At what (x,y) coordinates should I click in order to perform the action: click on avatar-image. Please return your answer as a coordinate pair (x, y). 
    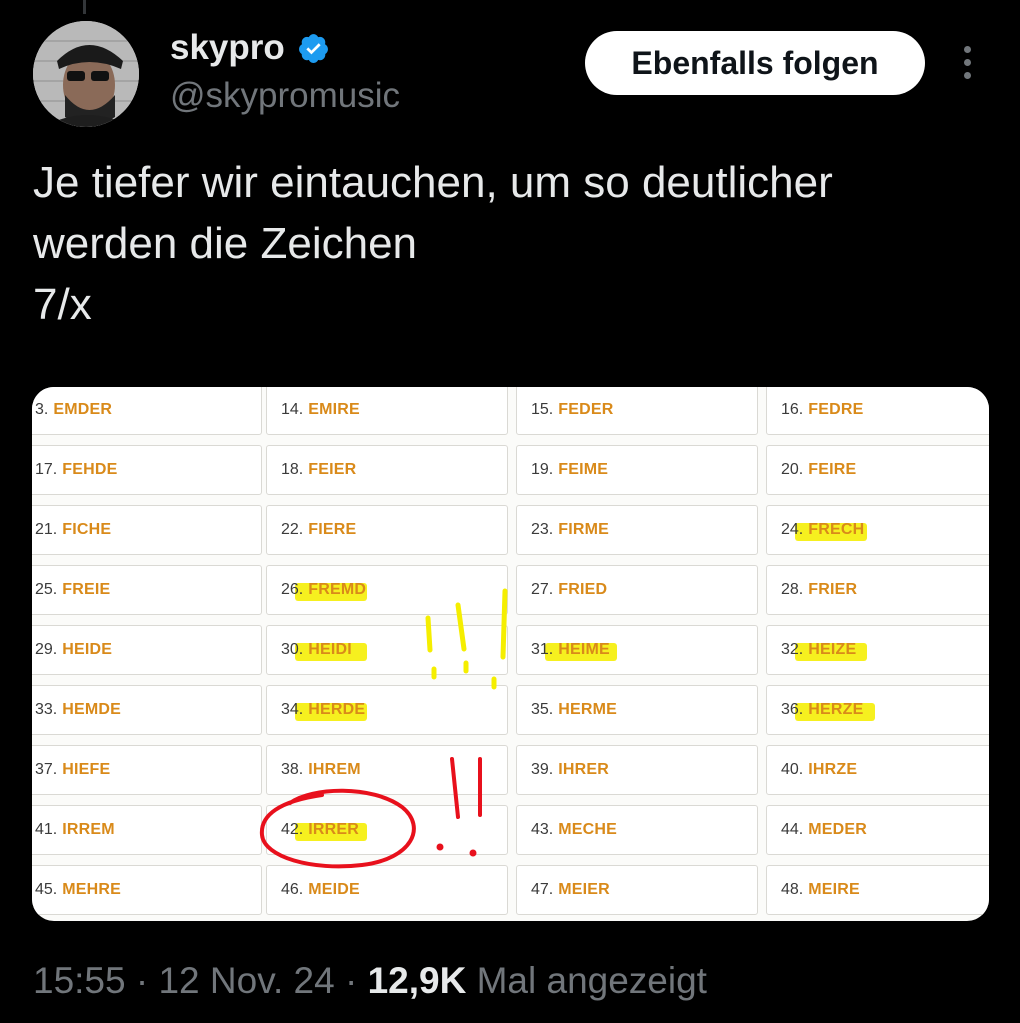
    Looking at the image, I should click on (86, 74).